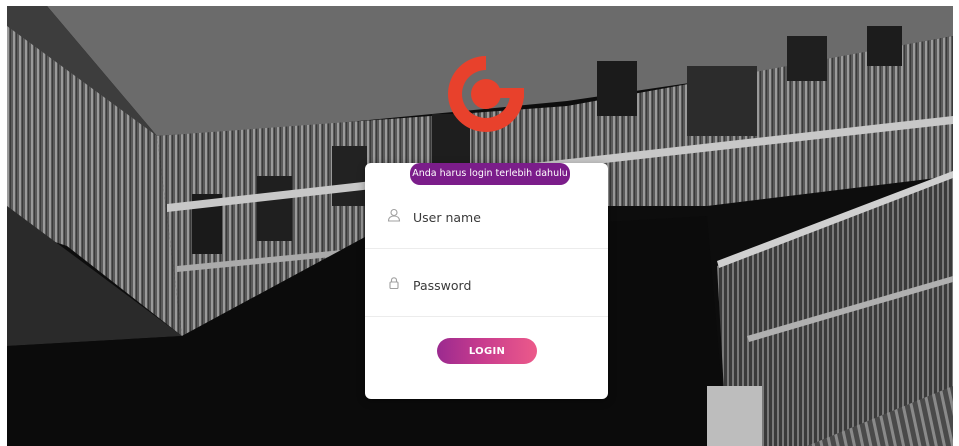 The image size is (959, 446). I want to click on brand-logo-icon, so click(486, 93).